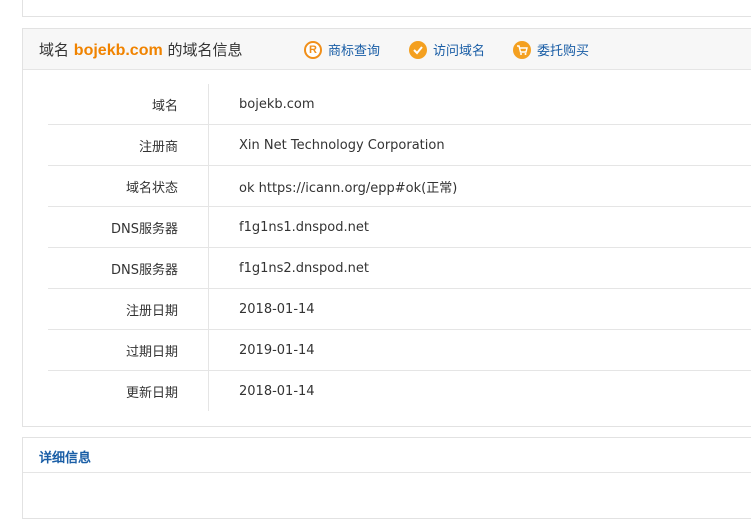 The height and width of the screenshot is (519, 751). What do you see at coordinates (128, 186) in the screenshot?
I see `row-label: 域名状态` at bounding box center [128, 186].